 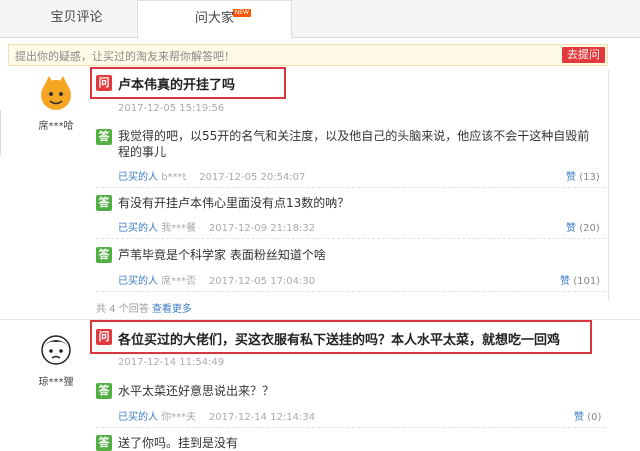 I want to click on question-time: 2017-12-05 15:19:56, so click(x=171, y=108).